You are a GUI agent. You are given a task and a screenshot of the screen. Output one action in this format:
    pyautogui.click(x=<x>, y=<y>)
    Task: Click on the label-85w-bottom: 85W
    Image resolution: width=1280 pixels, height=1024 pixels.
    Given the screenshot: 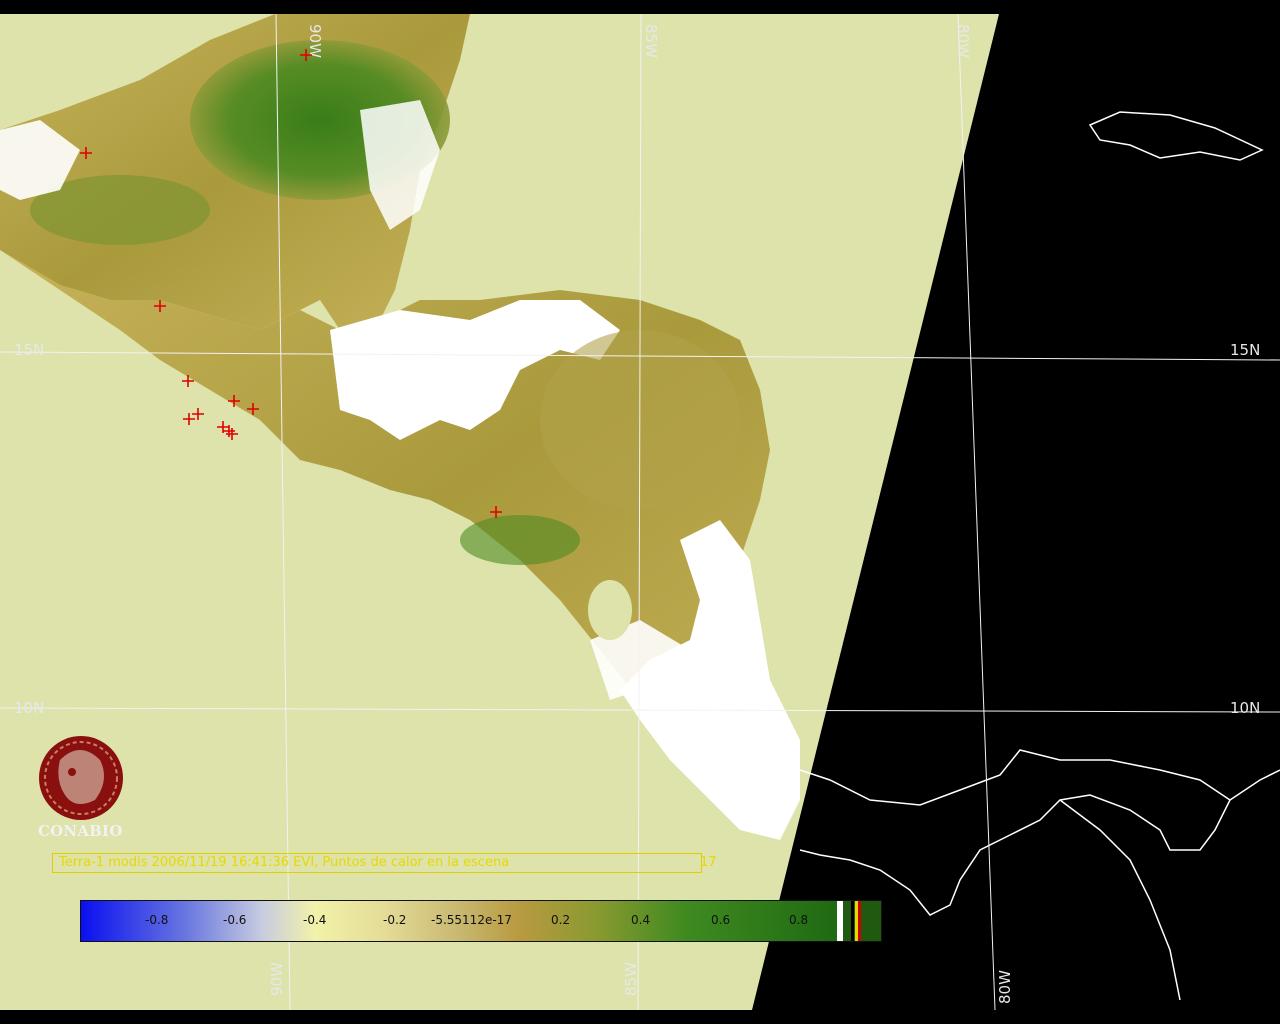 What is the action you would take?
    pyautogui.click(x=631, y=979)
    